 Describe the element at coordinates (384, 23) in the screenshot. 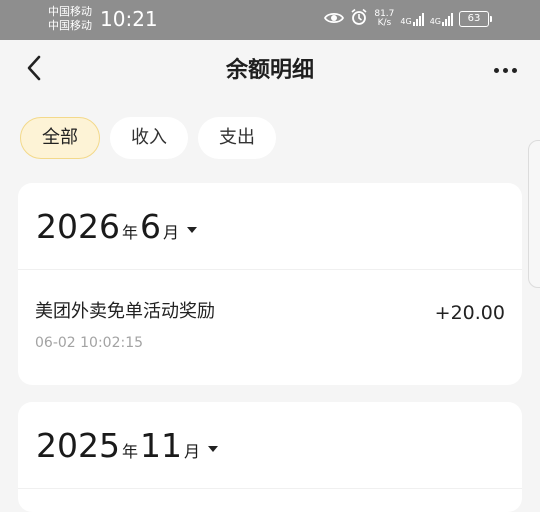

I see `network-speed-unit: K/s` at that location.